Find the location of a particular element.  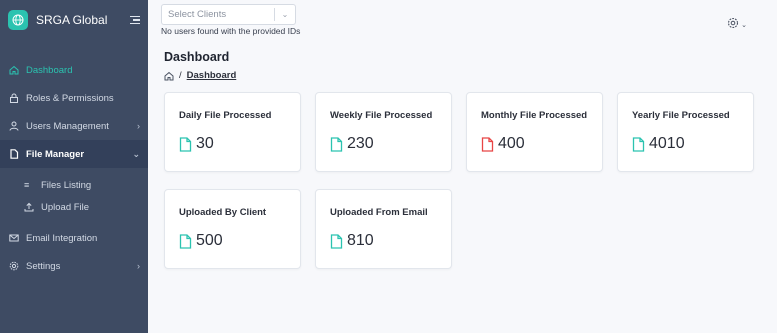

card-value-row: 4010 is located at coordinates (692, 144).